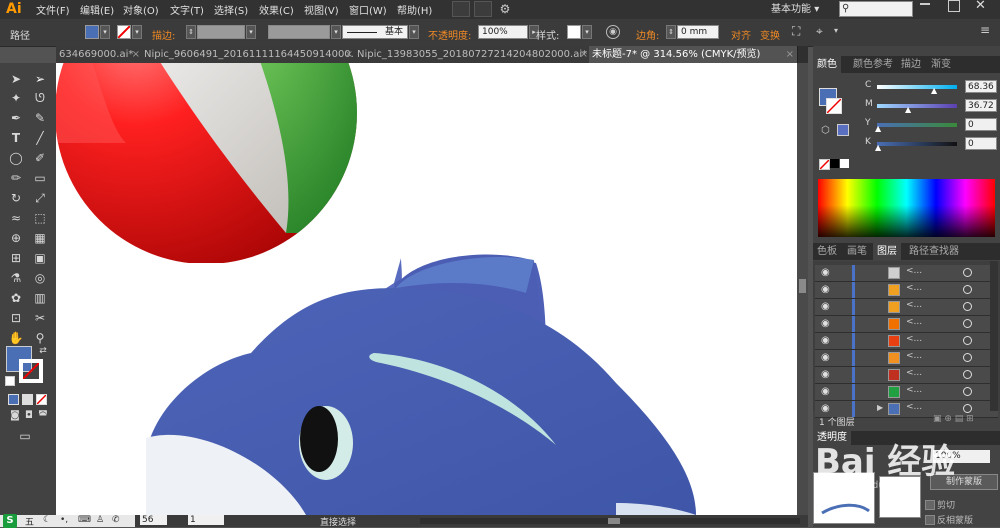 This screenshot has width=1000, height=528. I want to click on menu-file: 文件(F), so click(53, 9).